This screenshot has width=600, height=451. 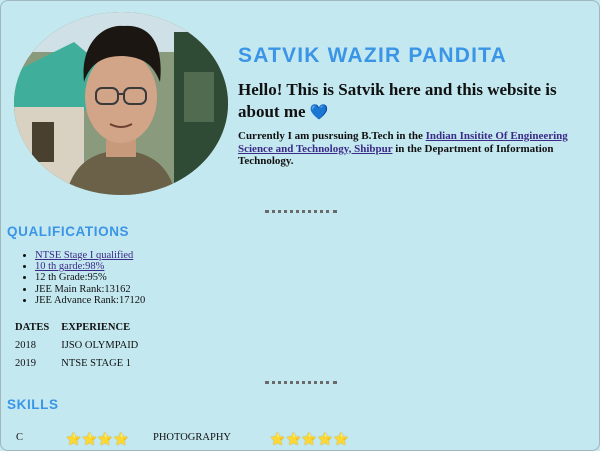 I want to click on list-item: JEE Advance Rank:17120, so click(x=90, y=300).